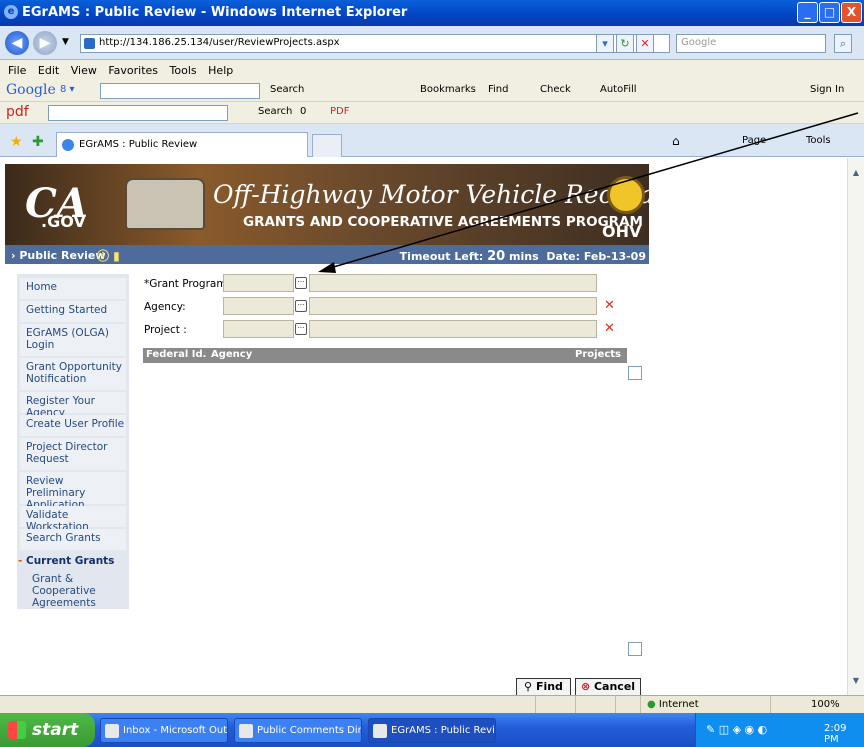 This screenshot has height=747, width=864. Describe the element at coordinates (829, 12) in the screenshot. I see `maximize-button: □` at that location.